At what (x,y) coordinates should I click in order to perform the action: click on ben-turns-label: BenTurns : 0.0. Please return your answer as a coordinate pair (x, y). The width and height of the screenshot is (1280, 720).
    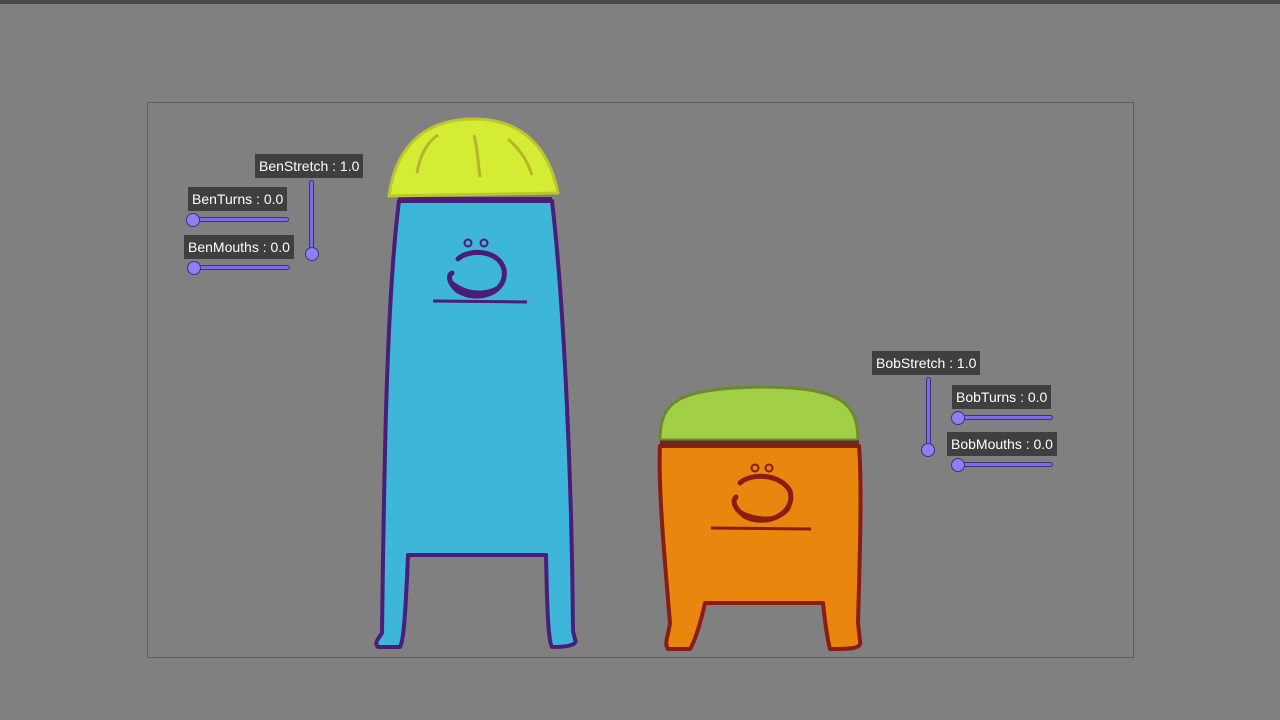
    Looking at the image, I should click on (238, 199).